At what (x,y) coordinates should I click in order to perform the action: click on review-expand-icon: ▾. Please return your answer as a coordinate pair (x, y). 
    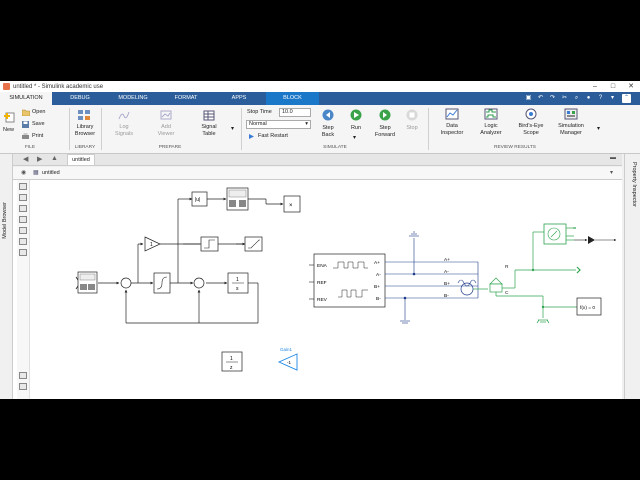
    Looking at the image, I should click on (598, 128).